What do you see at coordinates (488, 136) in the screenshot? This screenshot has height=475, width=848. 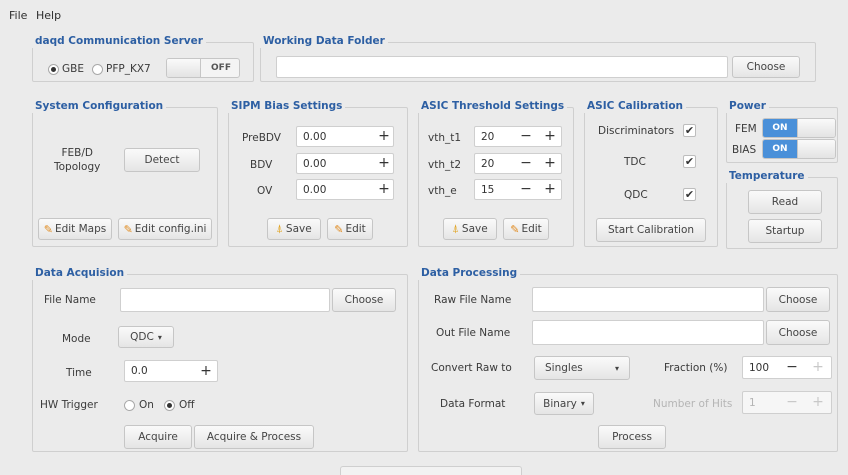 I see `vth-t1-value: 20` at bounding box center [488, 136].